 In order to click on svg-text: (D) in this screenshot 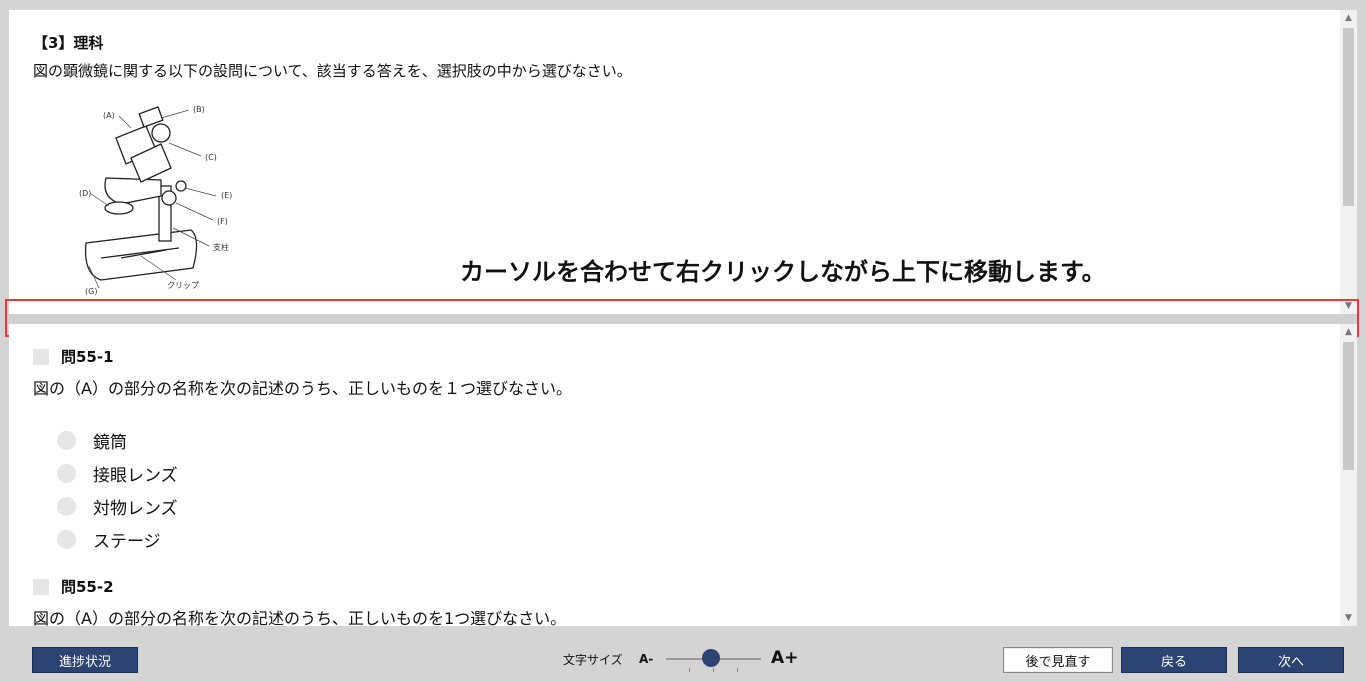, I will do `click(85, 193)`.